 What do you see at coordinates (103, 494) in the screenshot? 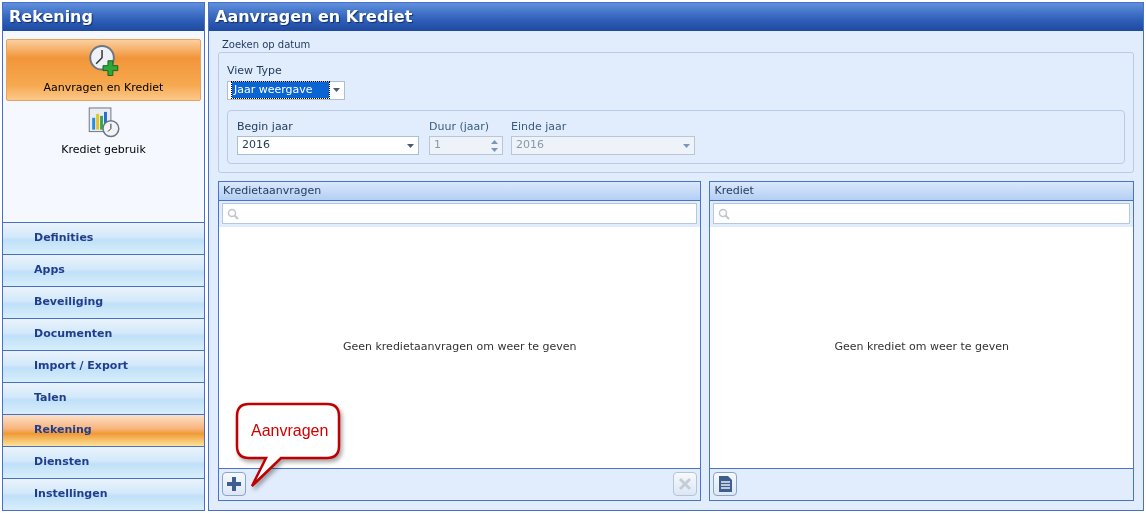
I see `nav-button: Instellingen` at bounding box center [103, 494].